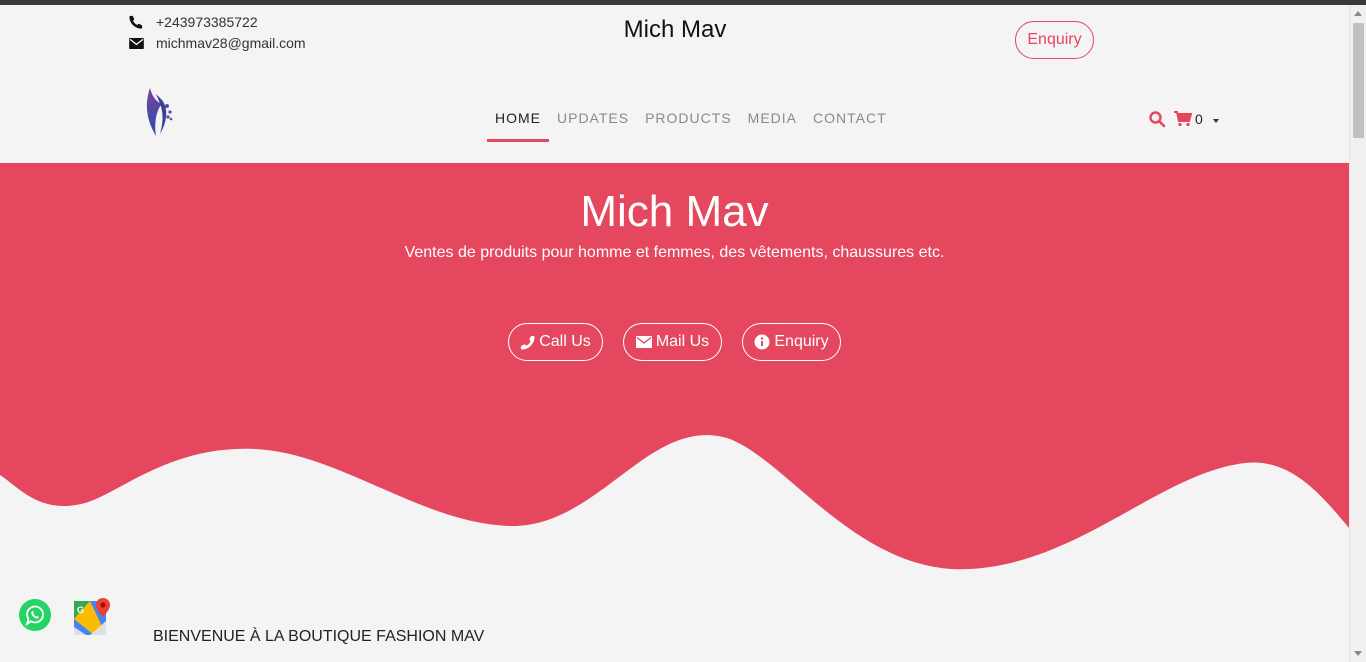 The height and width of the screenshot is (662, 1366). What do you see at coordinates (674, 211) in the screenshot?
I see `hero-title: Mich Mav` at bounding box center [674, 211].